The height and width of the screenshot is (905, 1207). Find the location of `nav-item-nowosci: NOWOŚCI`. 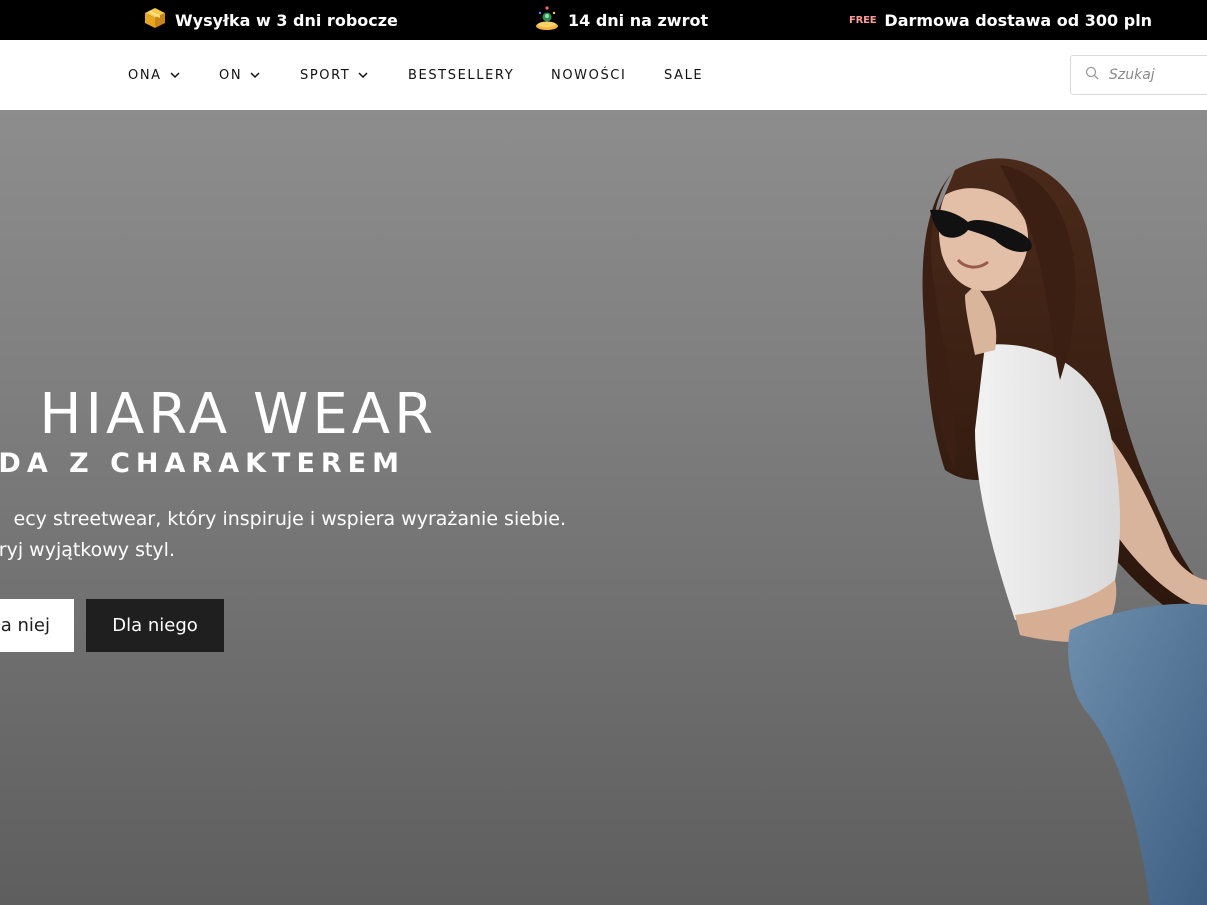

nav-item-nowosci: NOWOŚCI is located at coordinates (588, 75).